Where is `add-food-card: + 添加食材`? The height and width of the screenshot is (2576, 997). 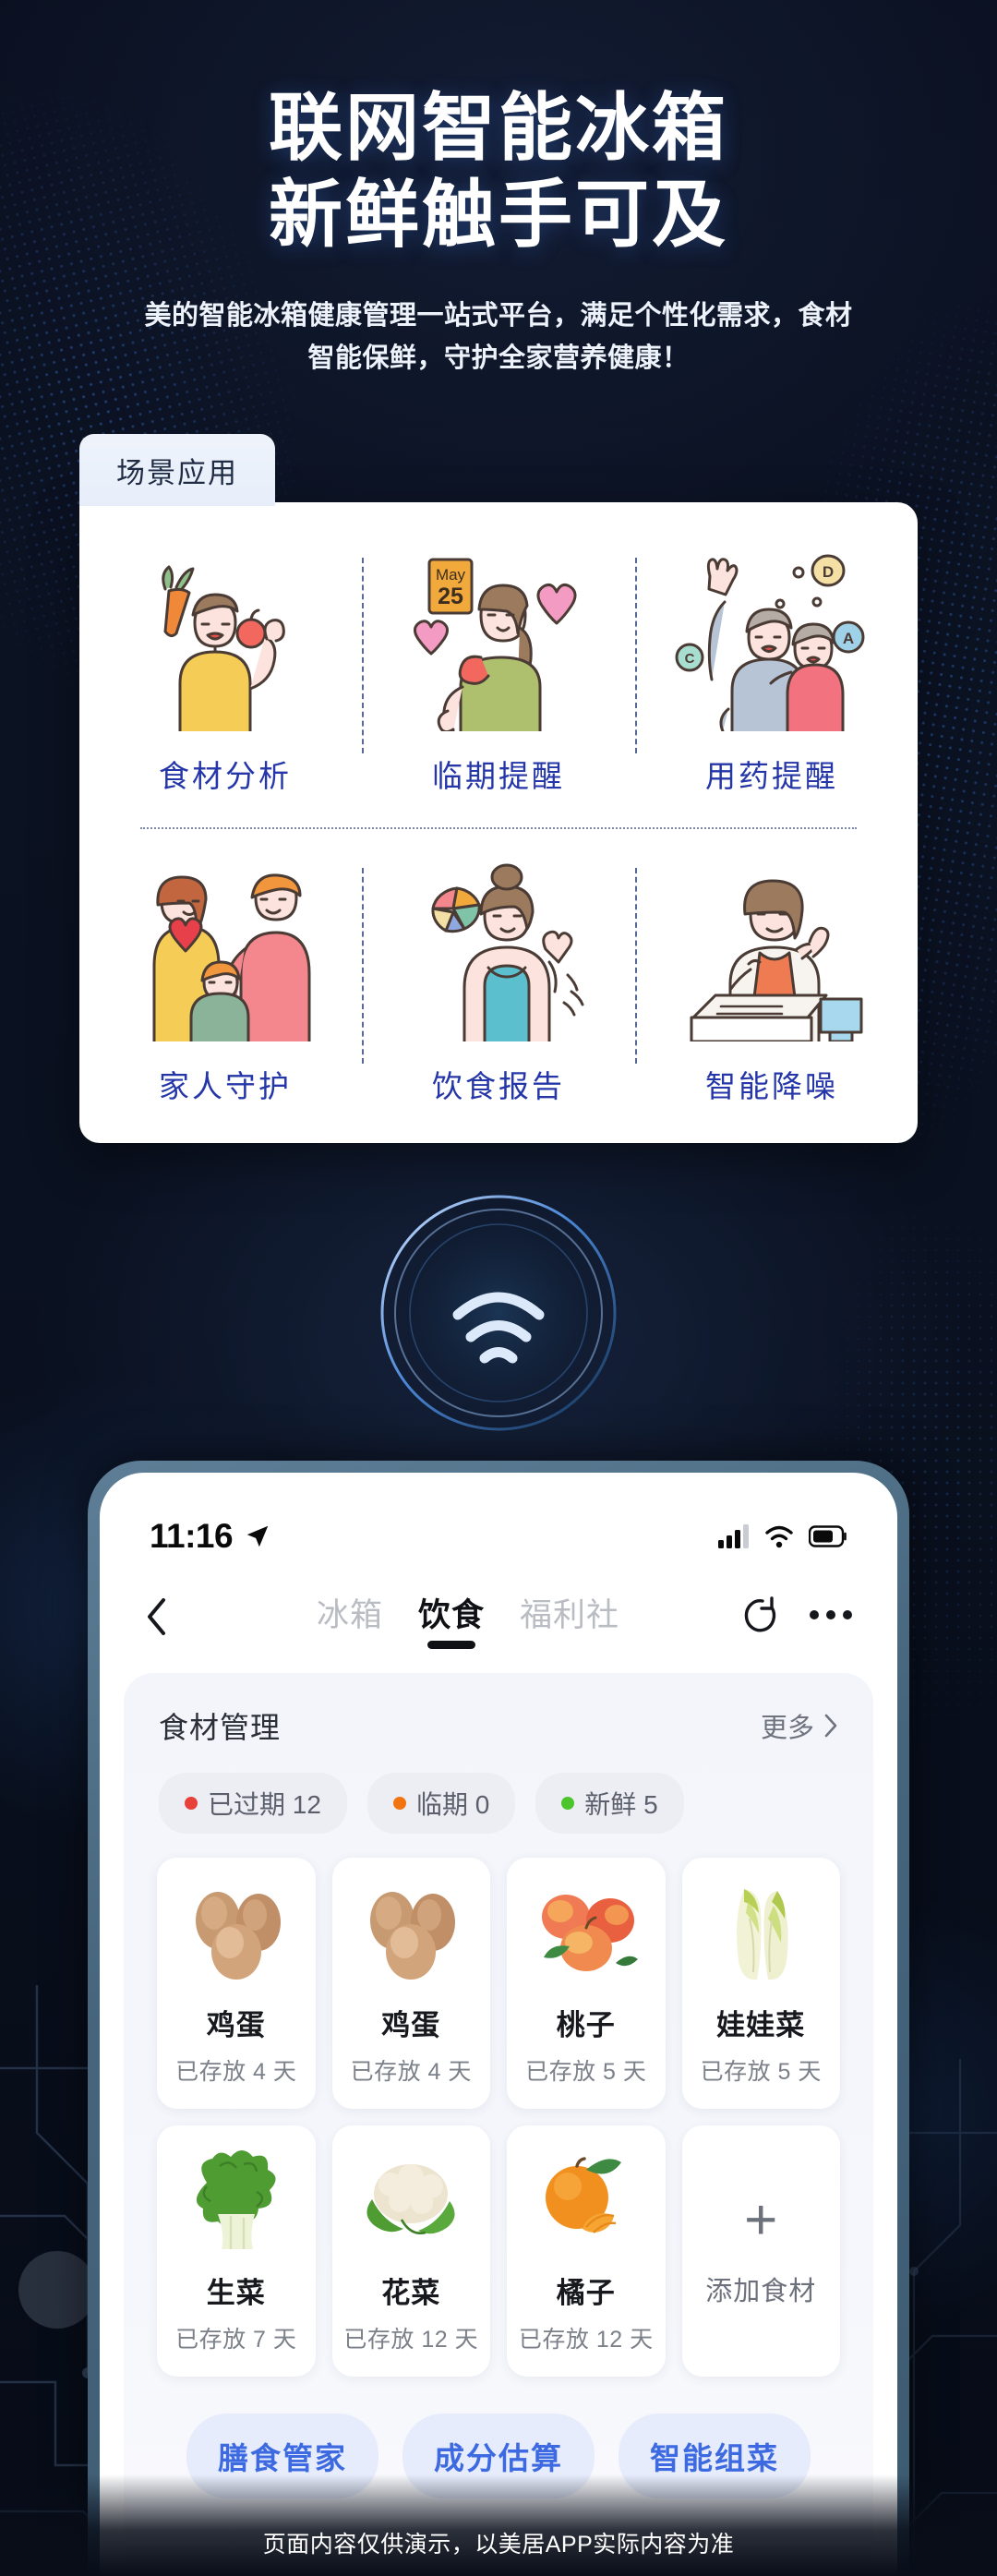 add-food-card: + 添加食材 is located at coordinates (760, 2251).